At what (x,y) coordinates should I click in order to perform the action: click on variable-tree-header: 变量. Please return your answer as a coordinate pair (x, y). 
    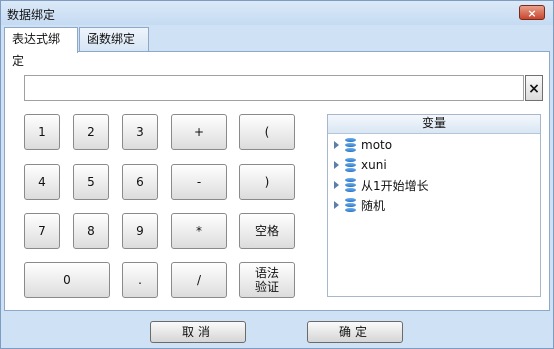
    Looking at the image, I should click on (434, 124).